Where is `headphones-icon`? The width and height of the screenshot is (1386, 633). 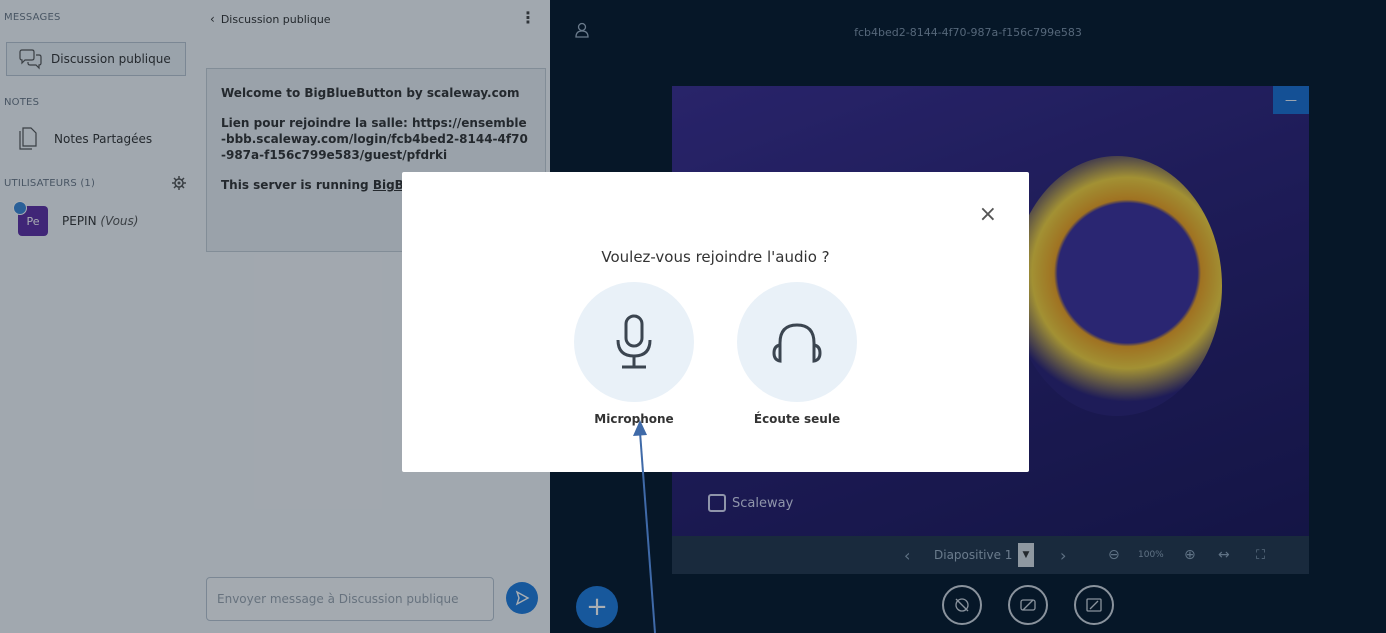
headphones-icon is located at coordinates (797, 343).